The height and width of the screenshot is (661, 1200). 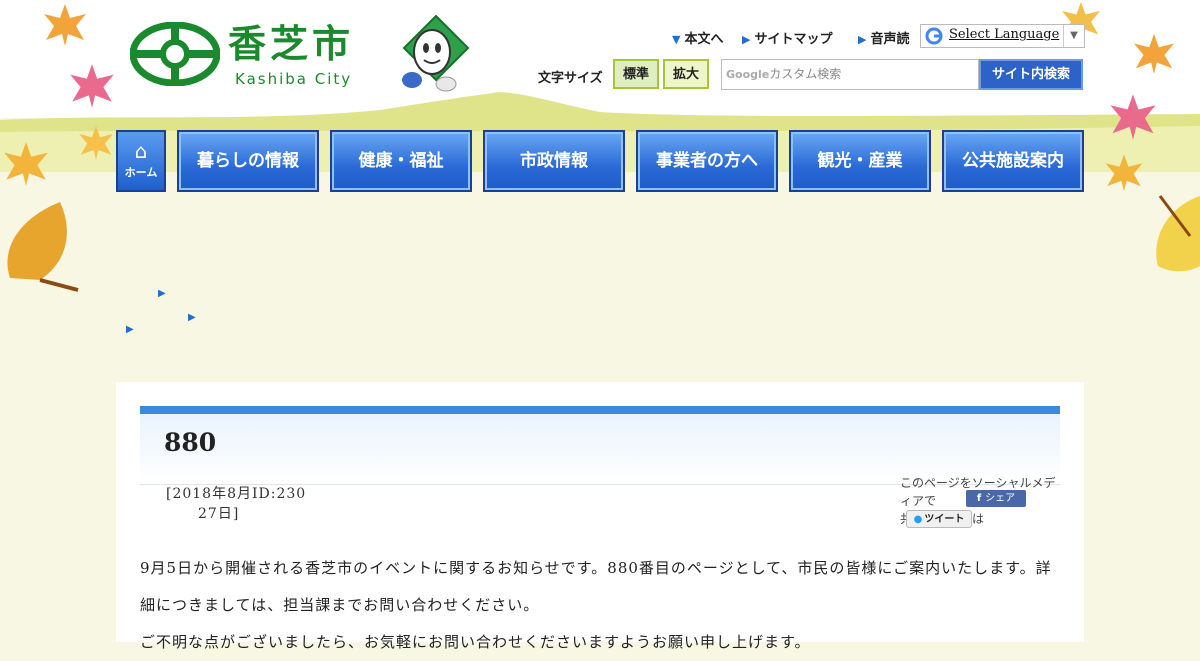 What do you see at coordinates (1002, 36) in the screenshot?
I see `language-select: Select Language ▼` at bounding box center [1002, 36].